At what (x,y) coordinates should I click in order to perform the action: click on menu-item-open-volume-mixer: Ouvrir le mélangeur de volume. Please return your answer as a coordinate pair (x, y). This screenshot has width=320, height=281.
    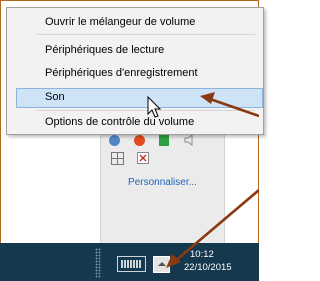
    Looking at the image, I should click on (120, 22).